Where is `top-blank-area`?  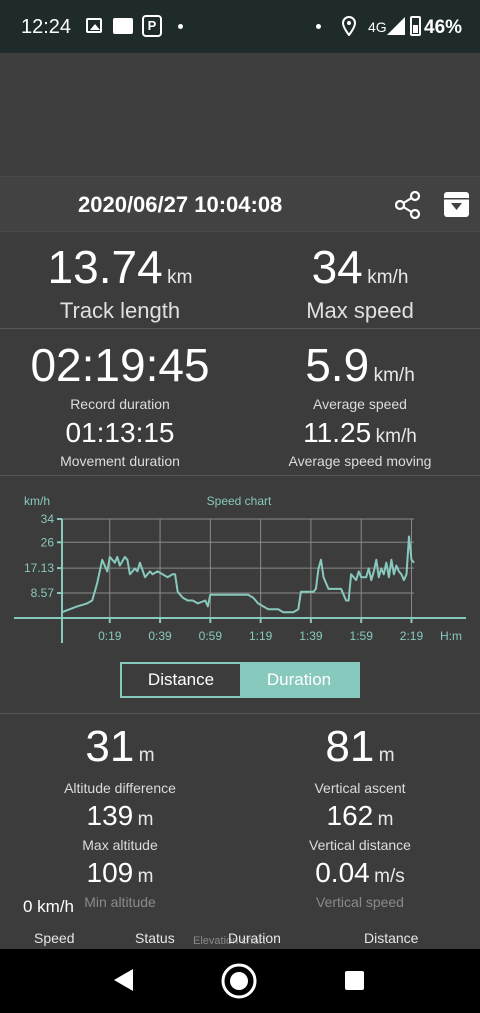
top-blank-area is located at coordinates (240, 114).